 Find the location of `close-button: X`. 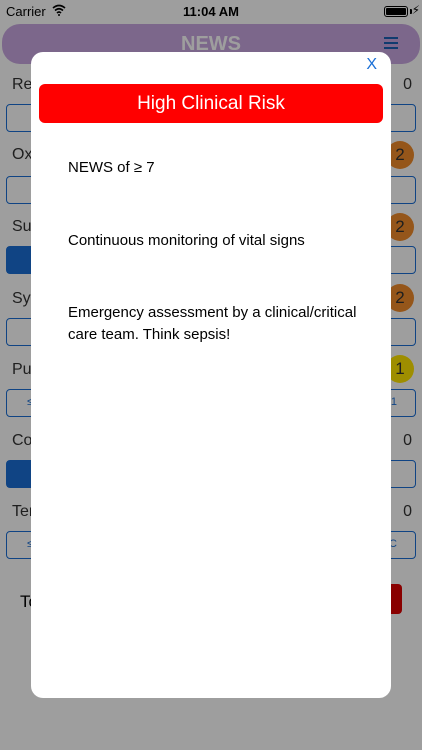

close-button: X is located at coordinates (371, 65).